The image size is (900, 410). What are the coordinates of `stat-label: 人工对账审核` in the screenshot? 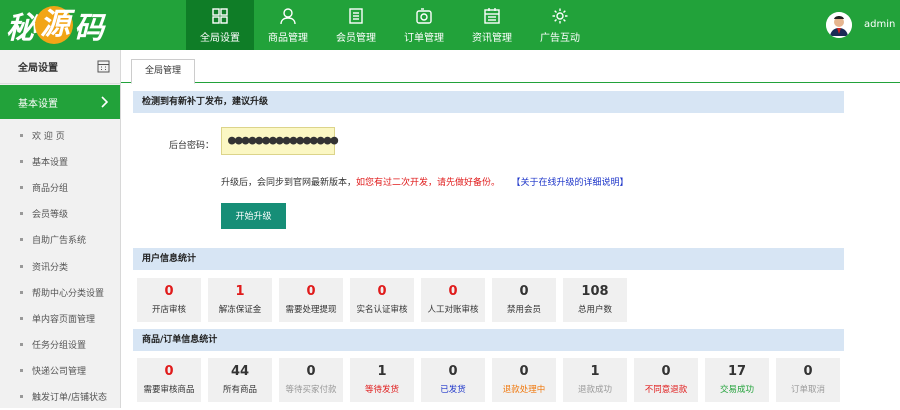 It's located at (453, 310).